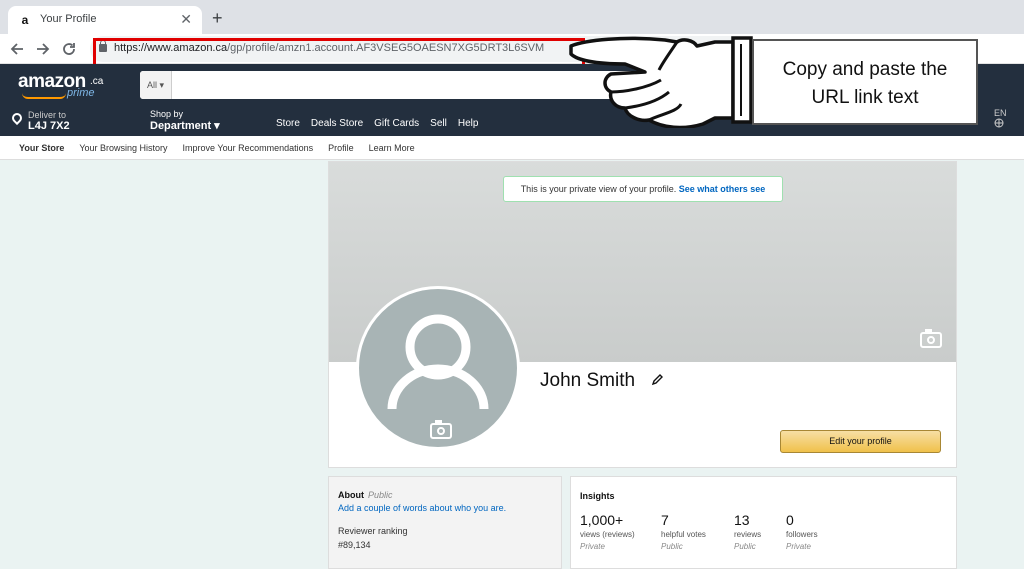 This screenshot has height=569, width=1024. What do you see at coordinates (438, 368) in the screenshot?
I see `avatar` at bounding box center [438, 368].